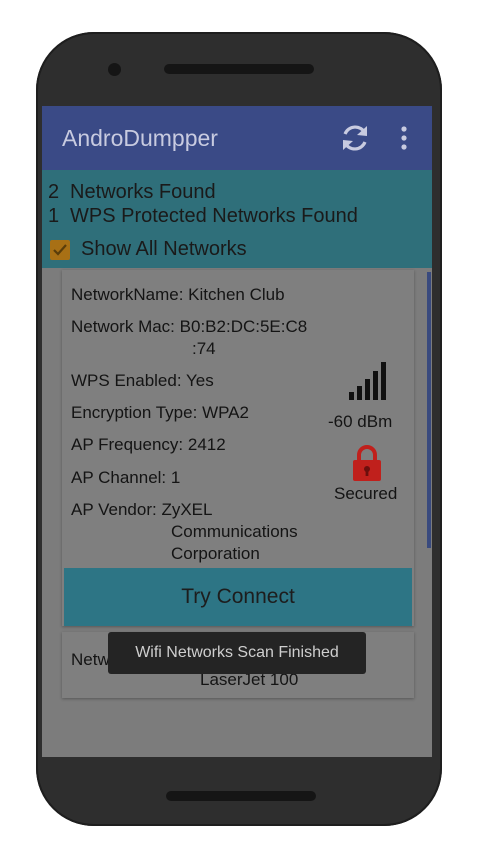  Describe the element at coordinates (119, 477) in the screenshot. I see `channel-label: AP Channel:` at that location.